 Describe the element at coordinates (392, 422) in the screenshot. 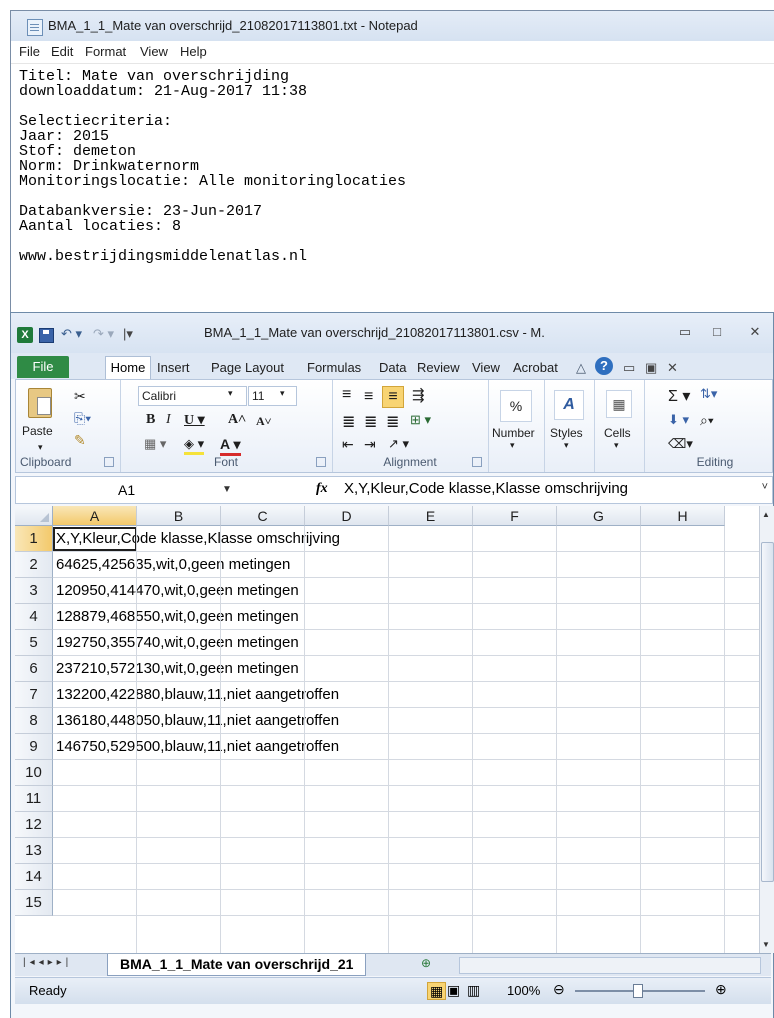

I see `align-right-icon: ≣` at that location.